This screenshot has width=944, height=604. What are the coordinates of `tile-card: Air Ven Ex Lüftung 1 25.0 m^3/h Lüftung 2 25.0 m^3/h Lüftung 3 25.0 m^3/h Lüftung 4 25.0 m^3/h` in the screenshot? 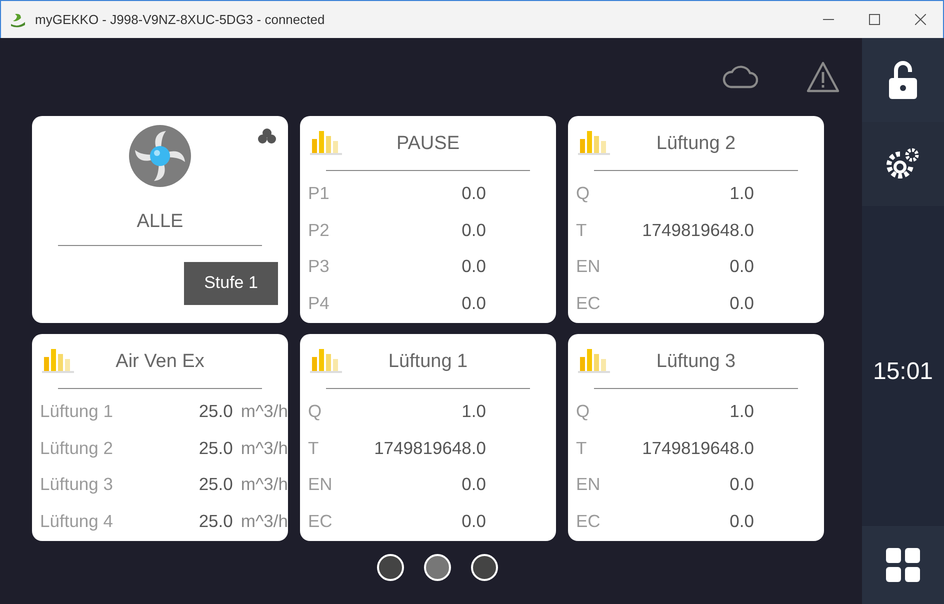 It's located at (160, 437).